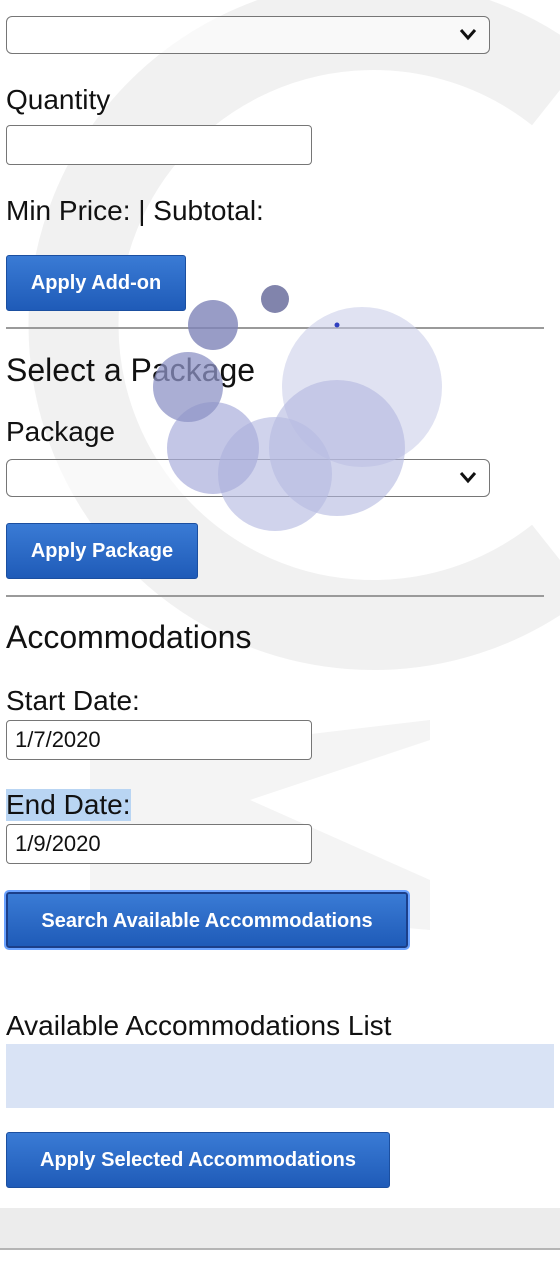 The image size is (560, 1262). What do you see at coordinates (96, 283) in the screenshot?
I see `apply-addon-button: Apply Add-on` at bounding box center [96, 283].